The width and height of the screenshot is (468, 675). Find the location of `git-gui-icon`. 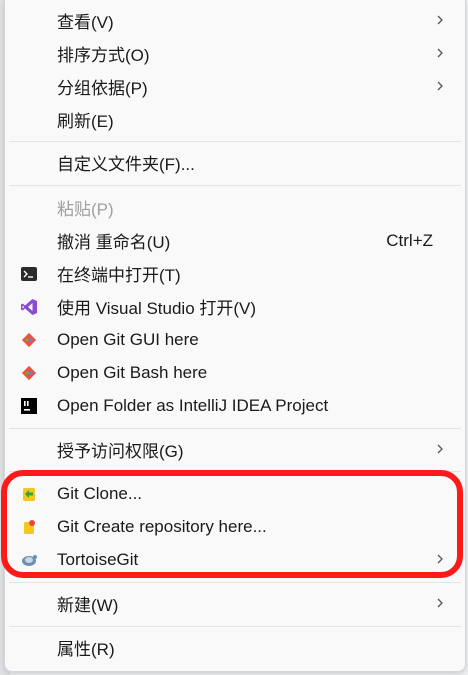

git-gui-icon is located at coordinates (29, 340).